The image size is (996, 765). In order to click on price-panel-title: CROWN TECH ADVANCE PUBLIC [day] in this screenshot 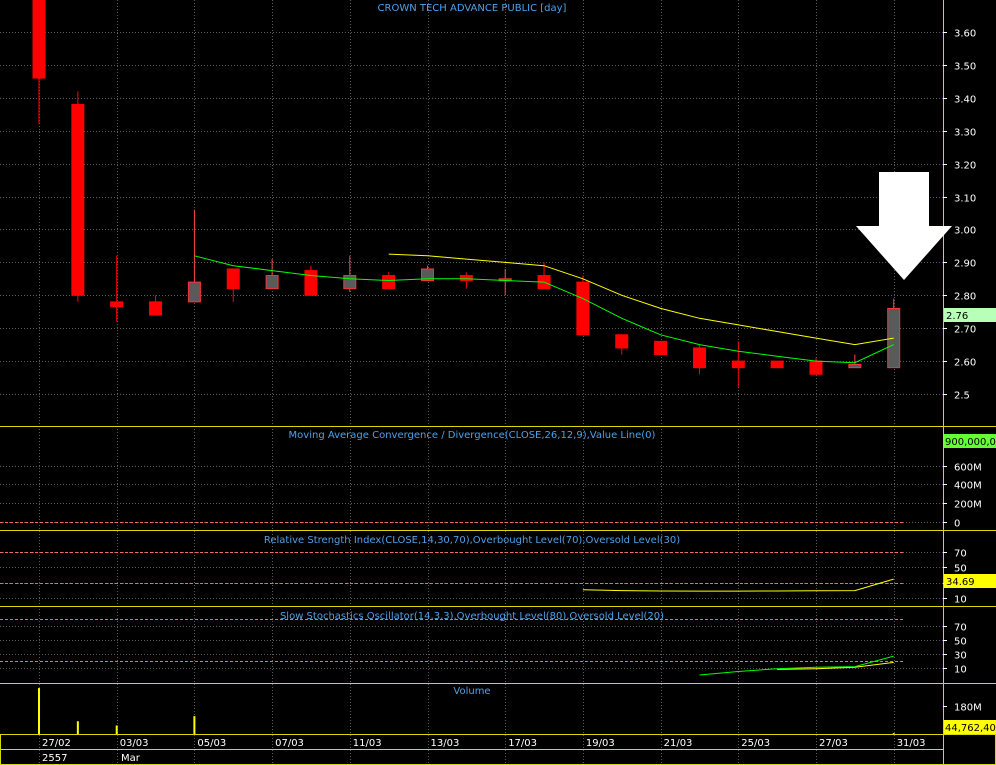, I will do `click(472, 8)`.